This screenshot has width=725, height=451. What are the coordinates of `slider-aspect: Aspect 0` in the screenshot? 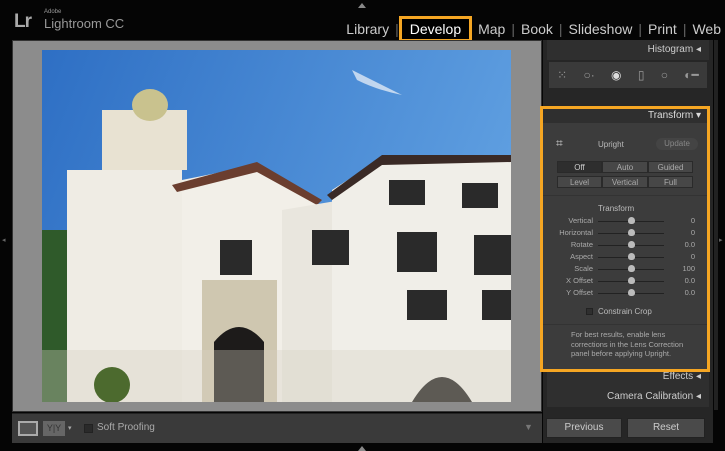 It's located at (625, 257).